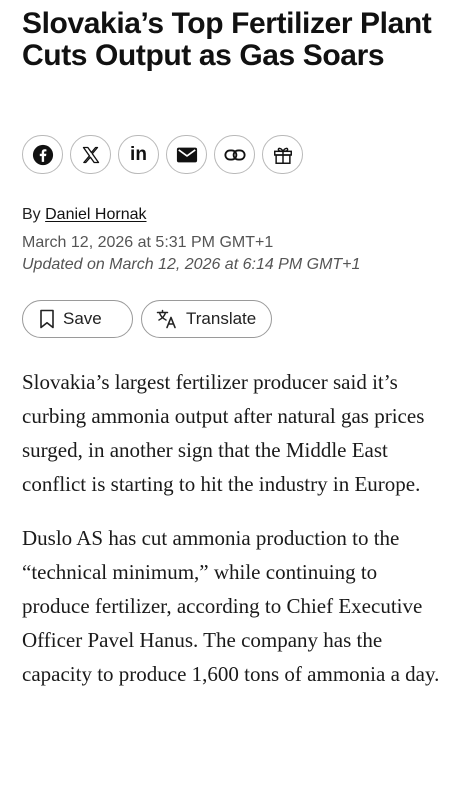 The width and height of the screenshot is (458, 800). Describe the element at coordinates (34, 214) in the screenshot. I see `byline-prefix: By` at that location.